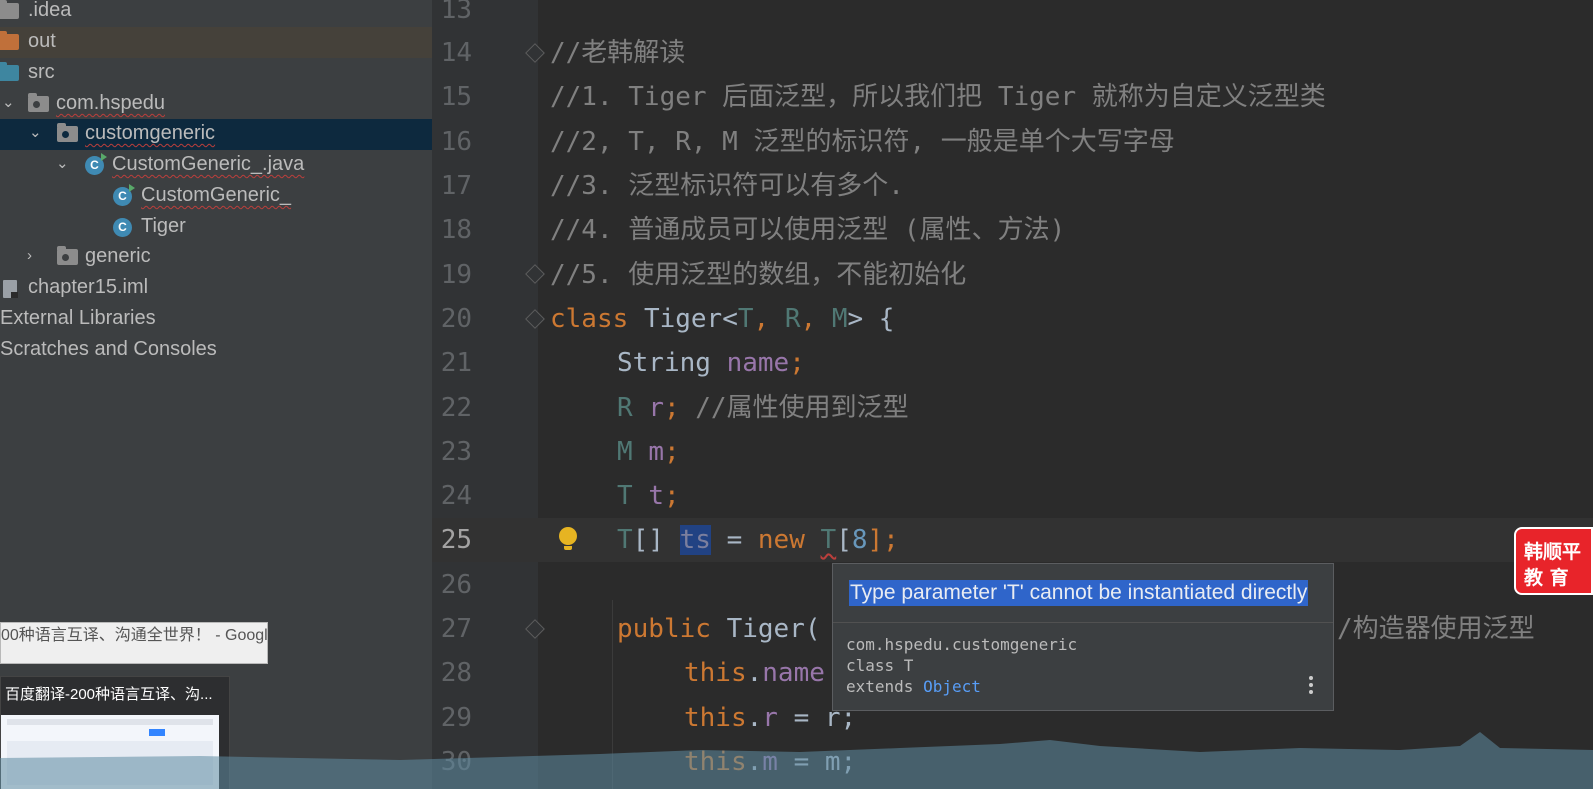  What do you see at coordinates (648, 452) in the screenshot?
I see `code-line-23: M m;` at bounding box center [648, 452].